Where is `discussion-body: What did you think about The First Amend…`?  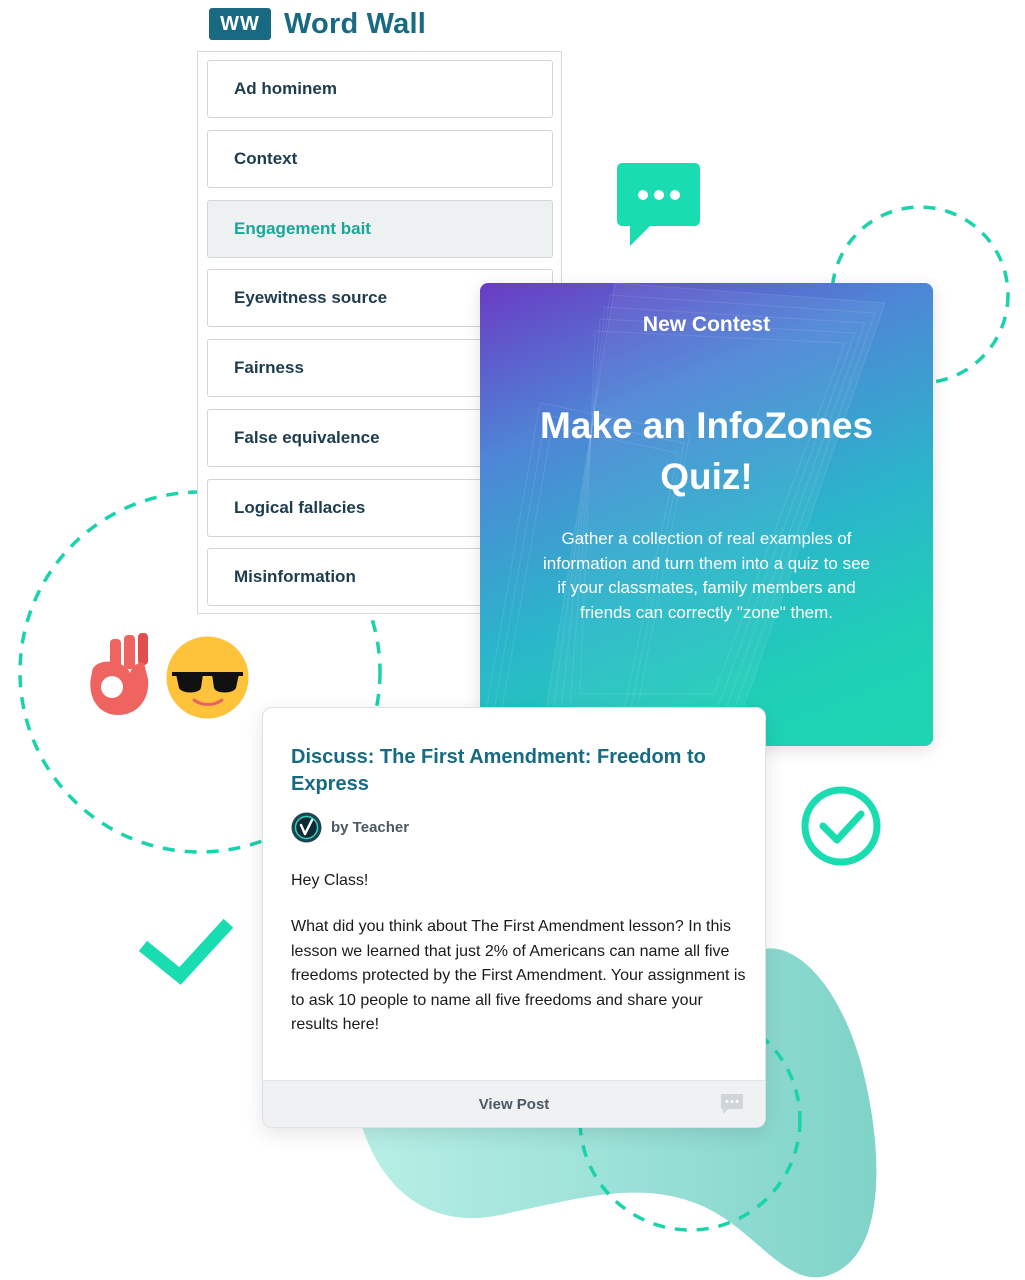 discussion-body: What did you think about The First Amend… is located at coordinates (518, 975).